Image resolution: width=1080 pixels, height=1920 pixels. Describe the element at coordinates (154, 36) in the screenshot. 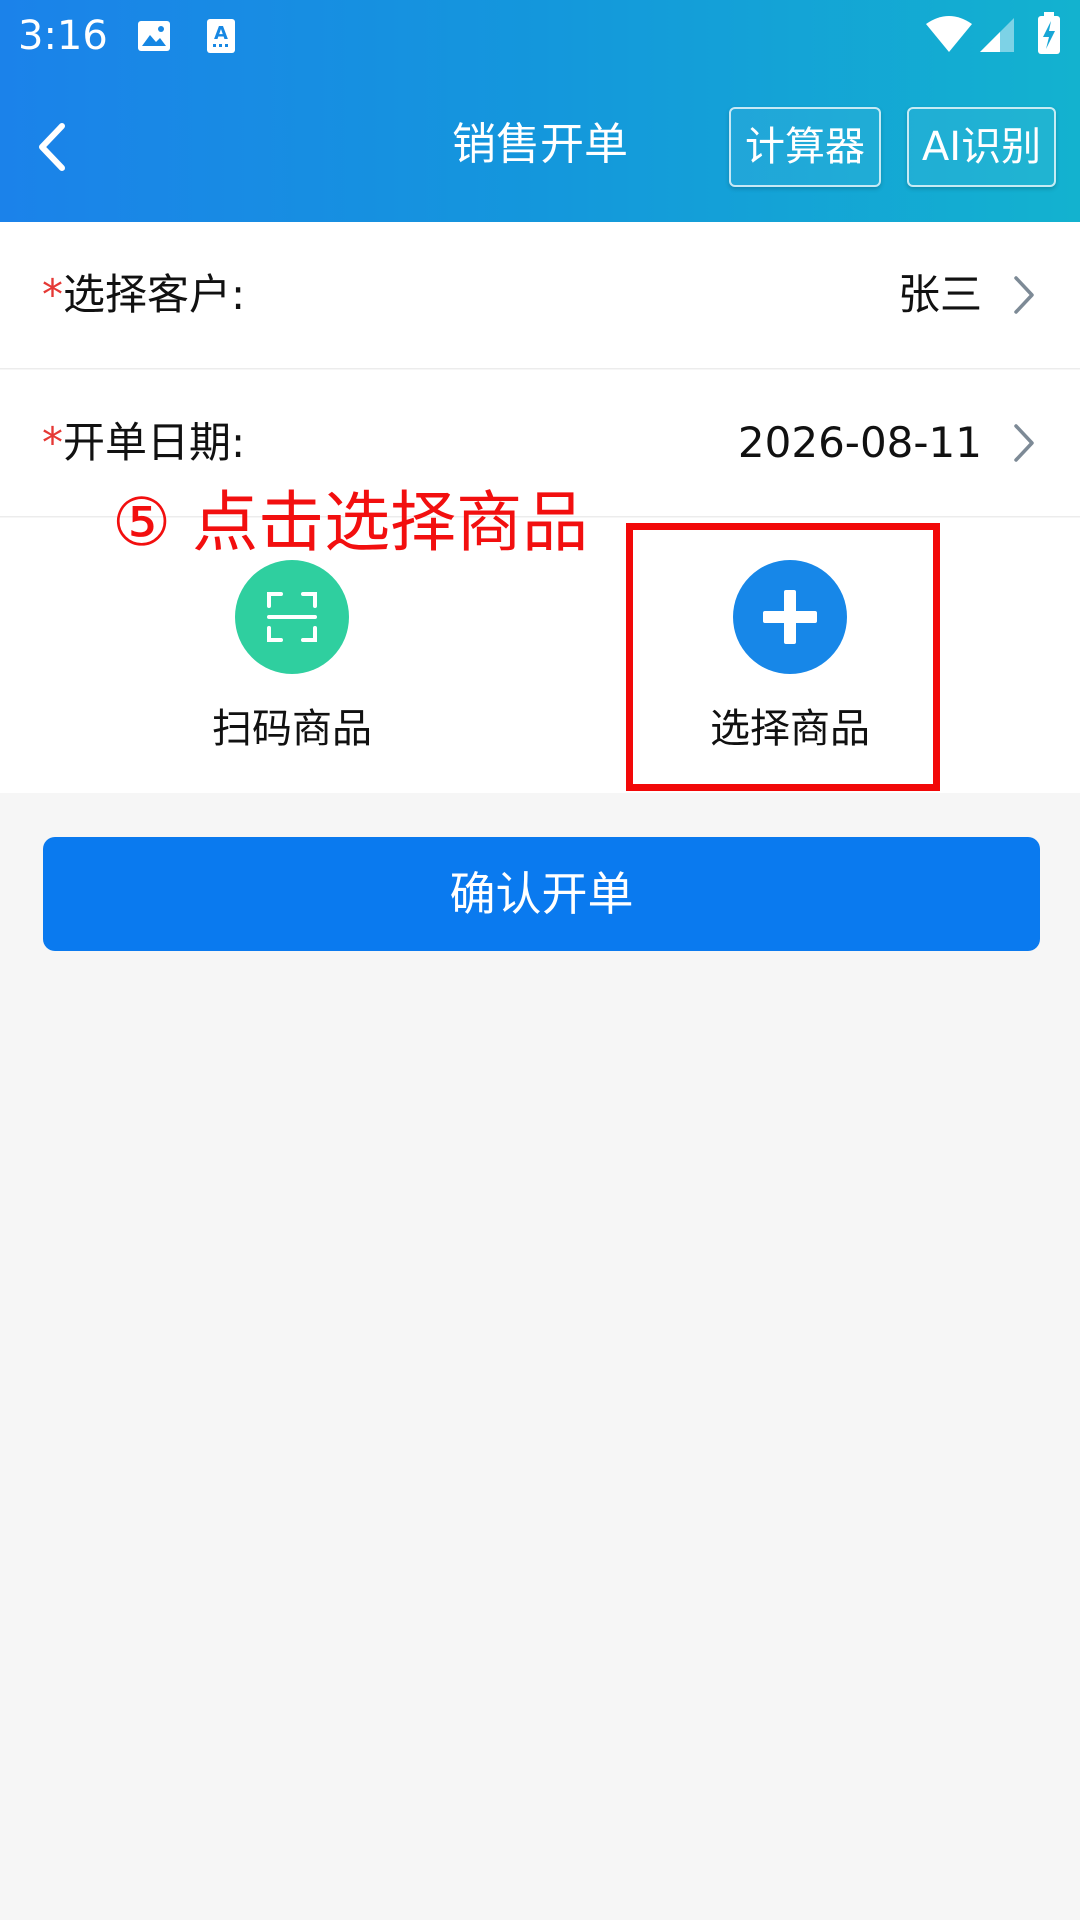

I see `image-icon` at that location.